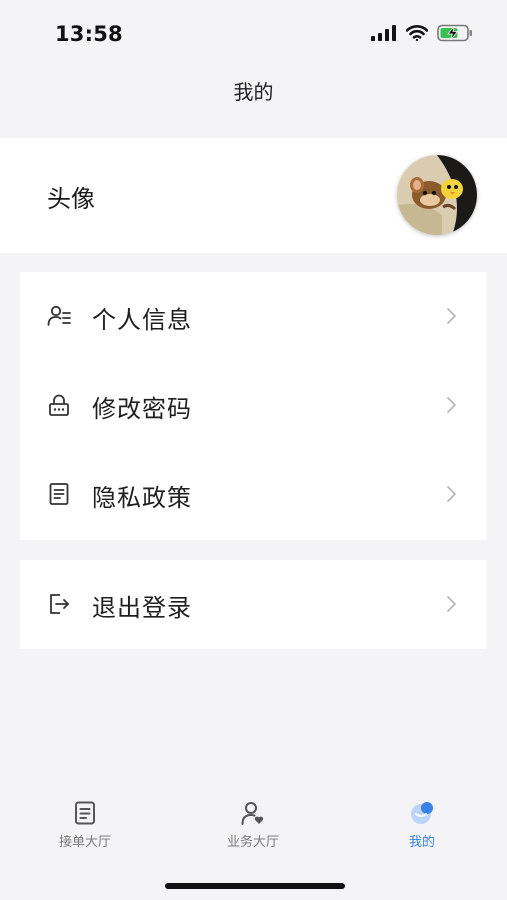  What do you see at coordinates (142, 409) in the screenshot?
I see `menu-item-label: 修改密码` at bounding box center [142, 409].